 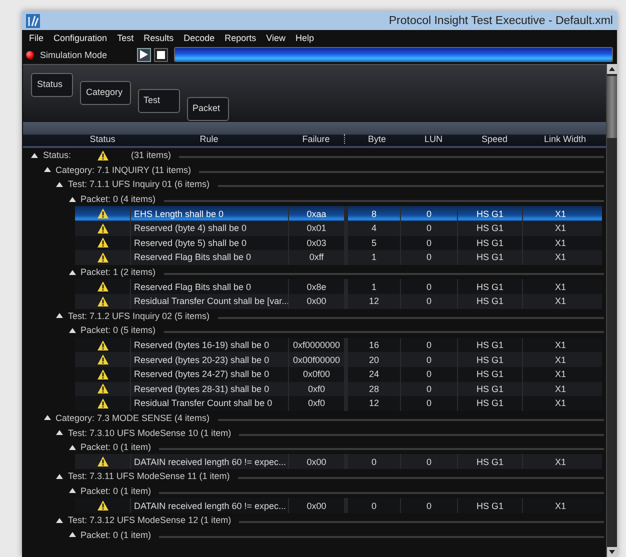 What do you see at coordinates (57, 155) in the screenshot?
I see `group-label: Status:` at bounding box center [57, 155].